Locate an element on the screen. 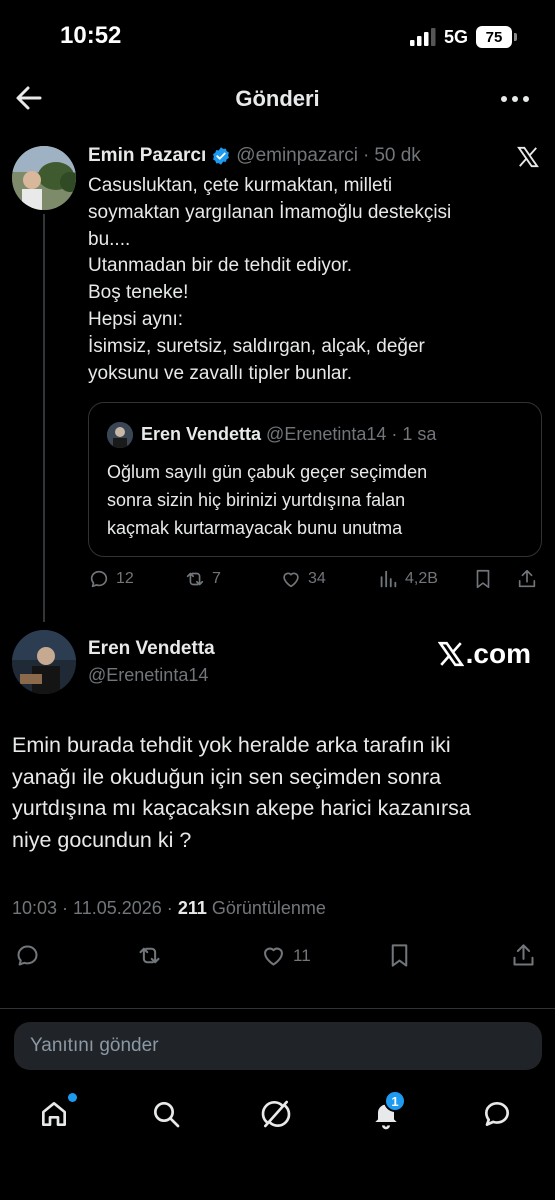 The image size is (555, 1200). like-button: 34 is located at coordinates (303, 579).